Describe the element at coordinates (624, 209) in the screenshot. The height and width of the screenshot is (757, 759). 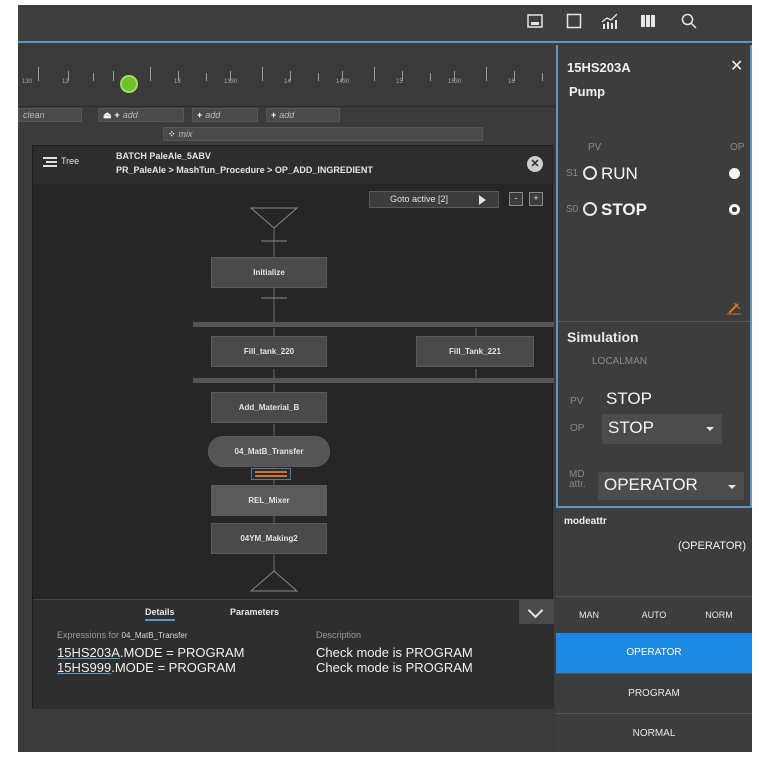
I see `state-label: STOP` at that location.